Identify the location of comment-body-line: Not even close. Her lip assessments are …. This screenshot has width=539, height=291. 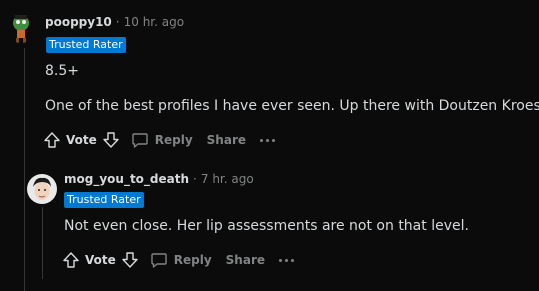
(266, 226).